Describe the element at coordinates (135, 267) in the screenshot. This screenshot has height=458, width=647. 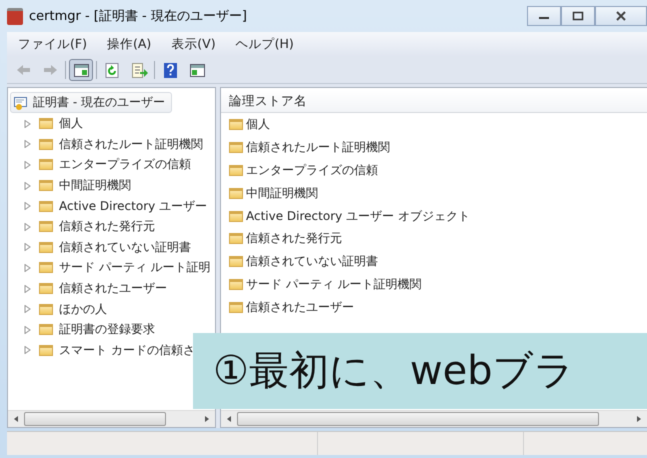
I see `tree-item: サード パーティ ルート証明` at that location.